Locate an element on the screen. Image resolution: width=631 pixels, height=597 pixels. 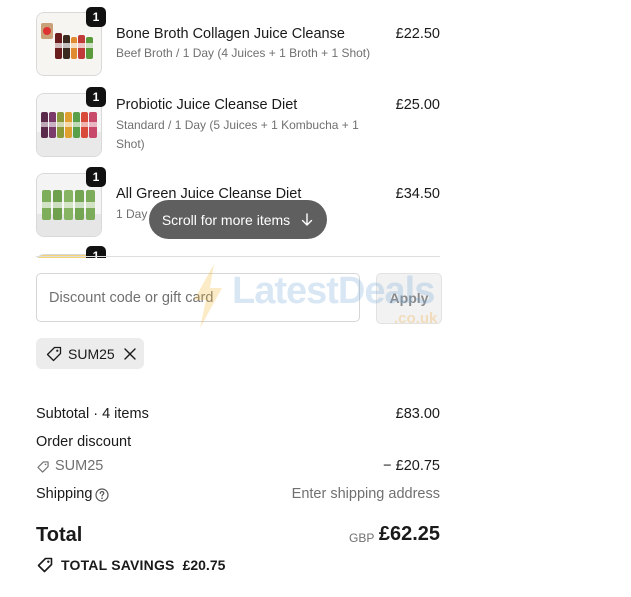
total-value: £62.25 is located at coordinates (409, 534).